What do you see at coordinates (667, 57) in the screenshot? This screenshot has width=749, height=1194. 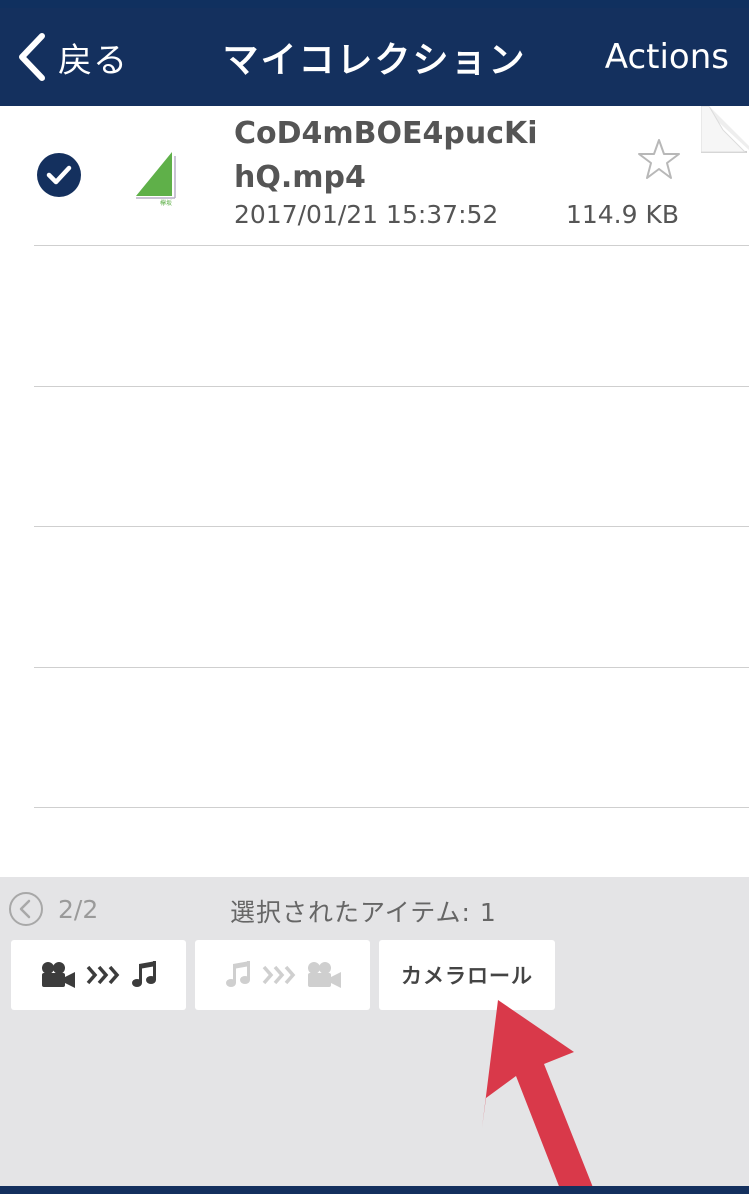 I see `actions-button: Actions` at bounding box center [667, 57].